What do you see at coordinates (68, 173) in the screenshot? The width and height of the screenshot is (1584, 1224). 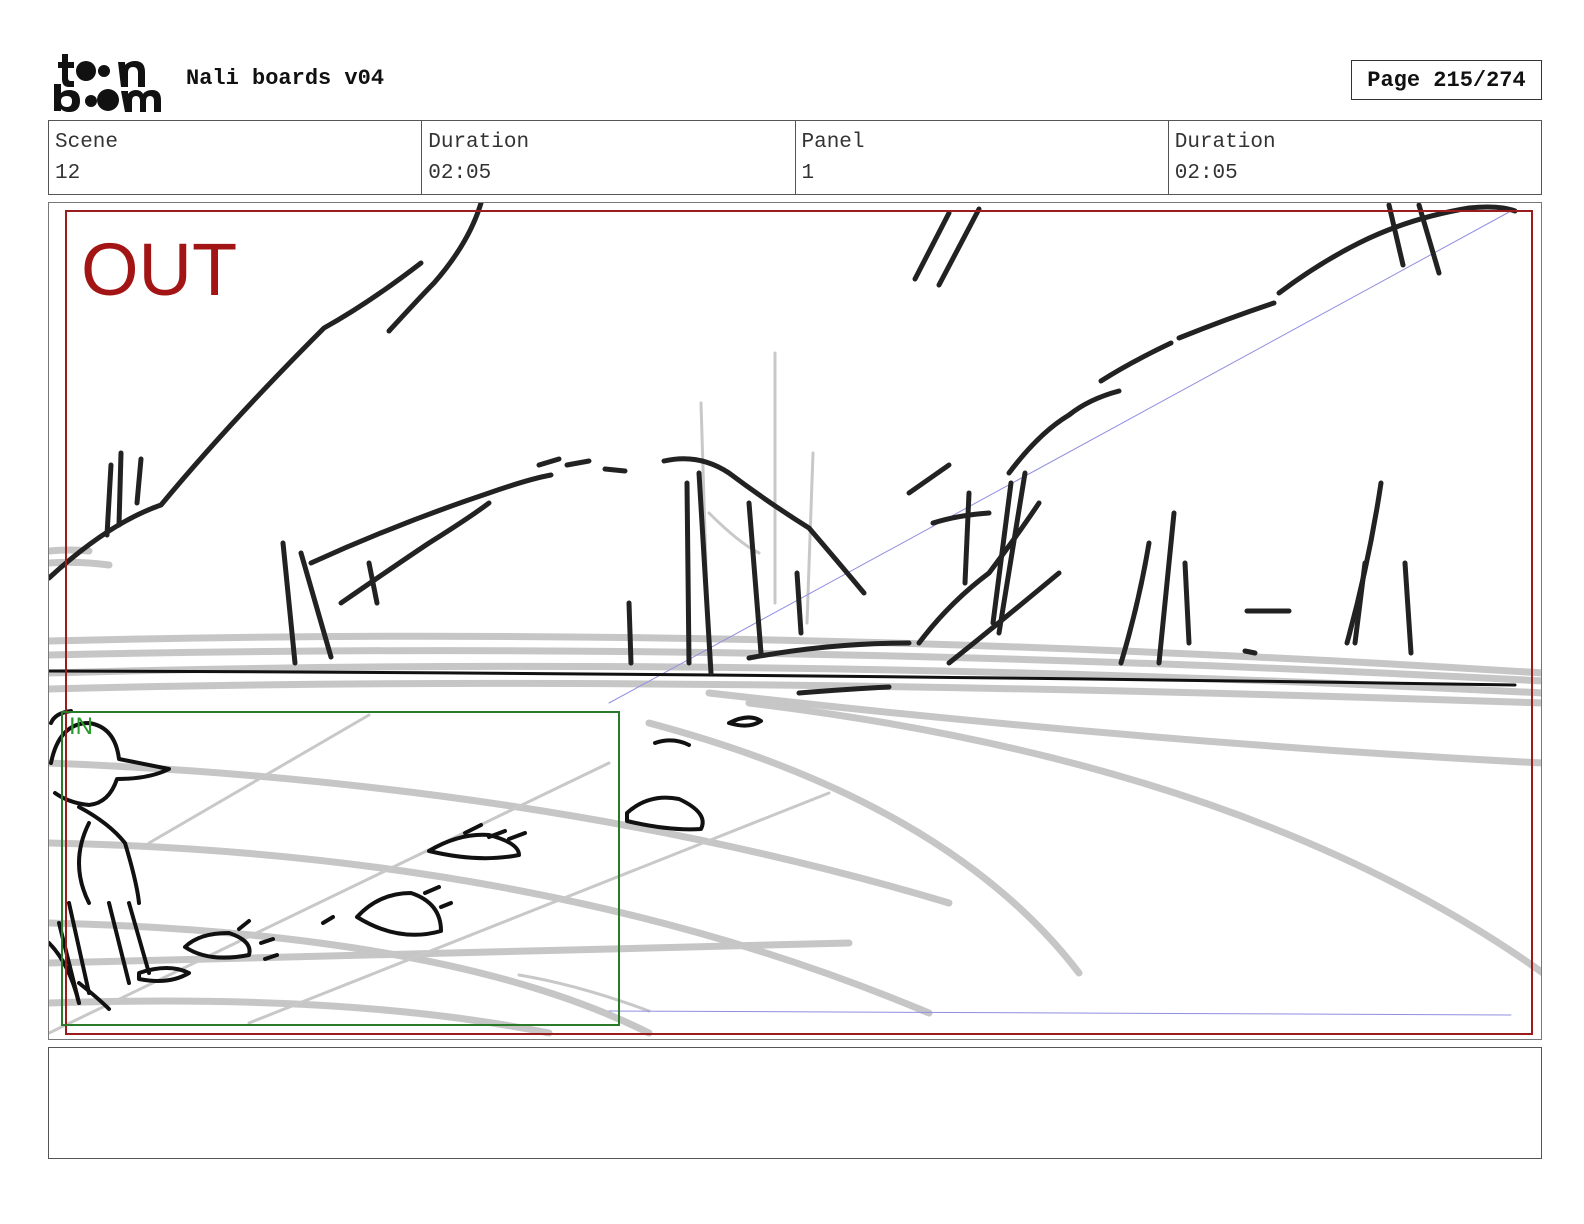 I see `scene-value: 12` at bounding box center [68, 173].